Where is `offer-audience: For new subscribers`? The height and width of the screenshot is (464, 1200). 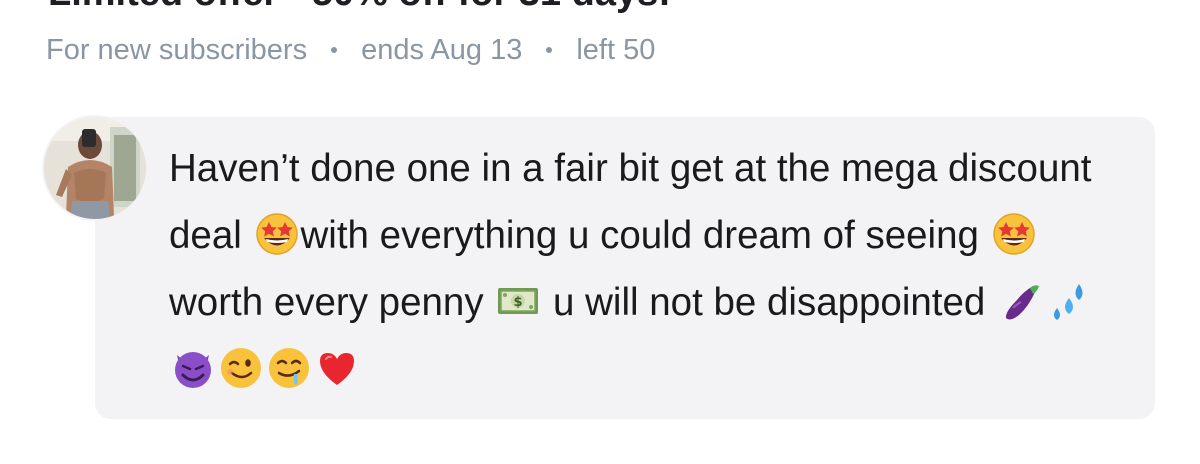
offer-audience: For new subscribers is located at coordinates (177, 49).